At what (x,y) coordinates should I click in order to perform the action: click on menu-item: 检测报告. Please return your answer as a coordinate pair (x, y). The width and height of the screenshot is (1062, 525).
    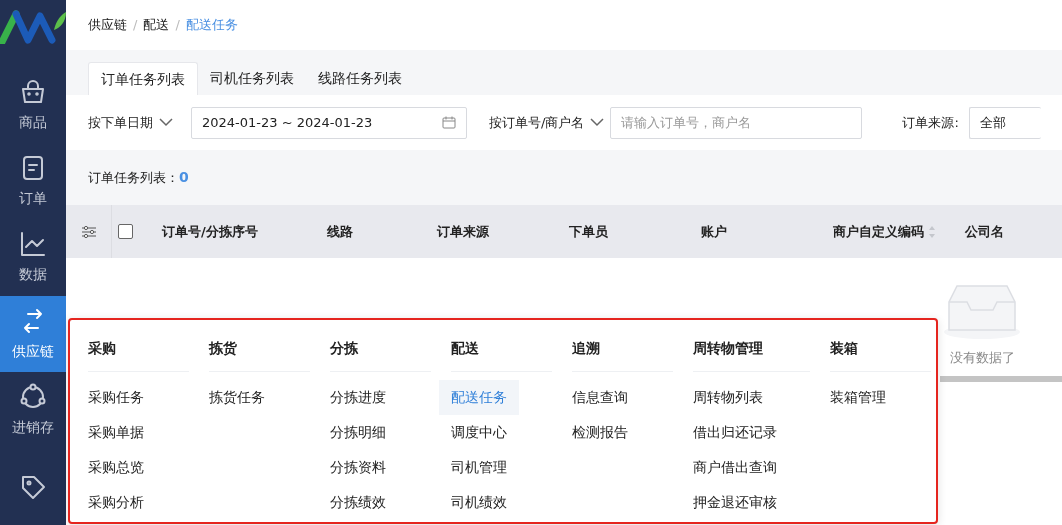
    Looking at the image, I should click on (600, 432).